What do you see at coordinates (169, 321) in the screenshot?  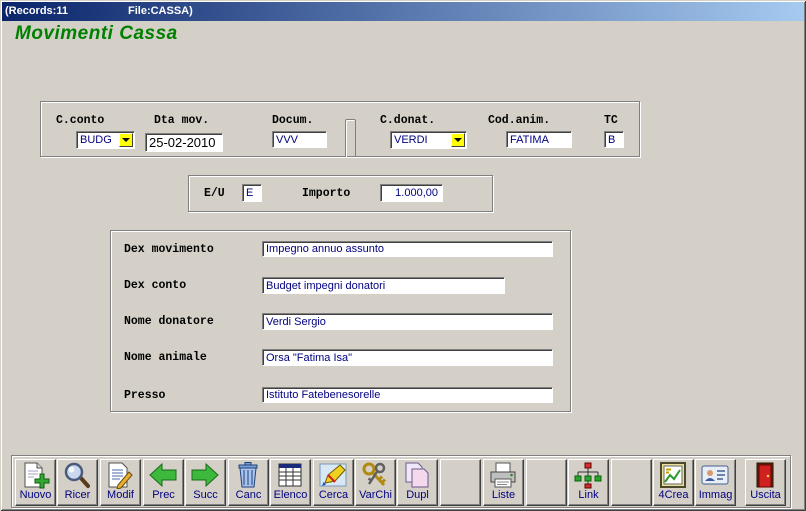 I see `nome-donatore-label: Nome donatore` at bounding box center [169, 321].